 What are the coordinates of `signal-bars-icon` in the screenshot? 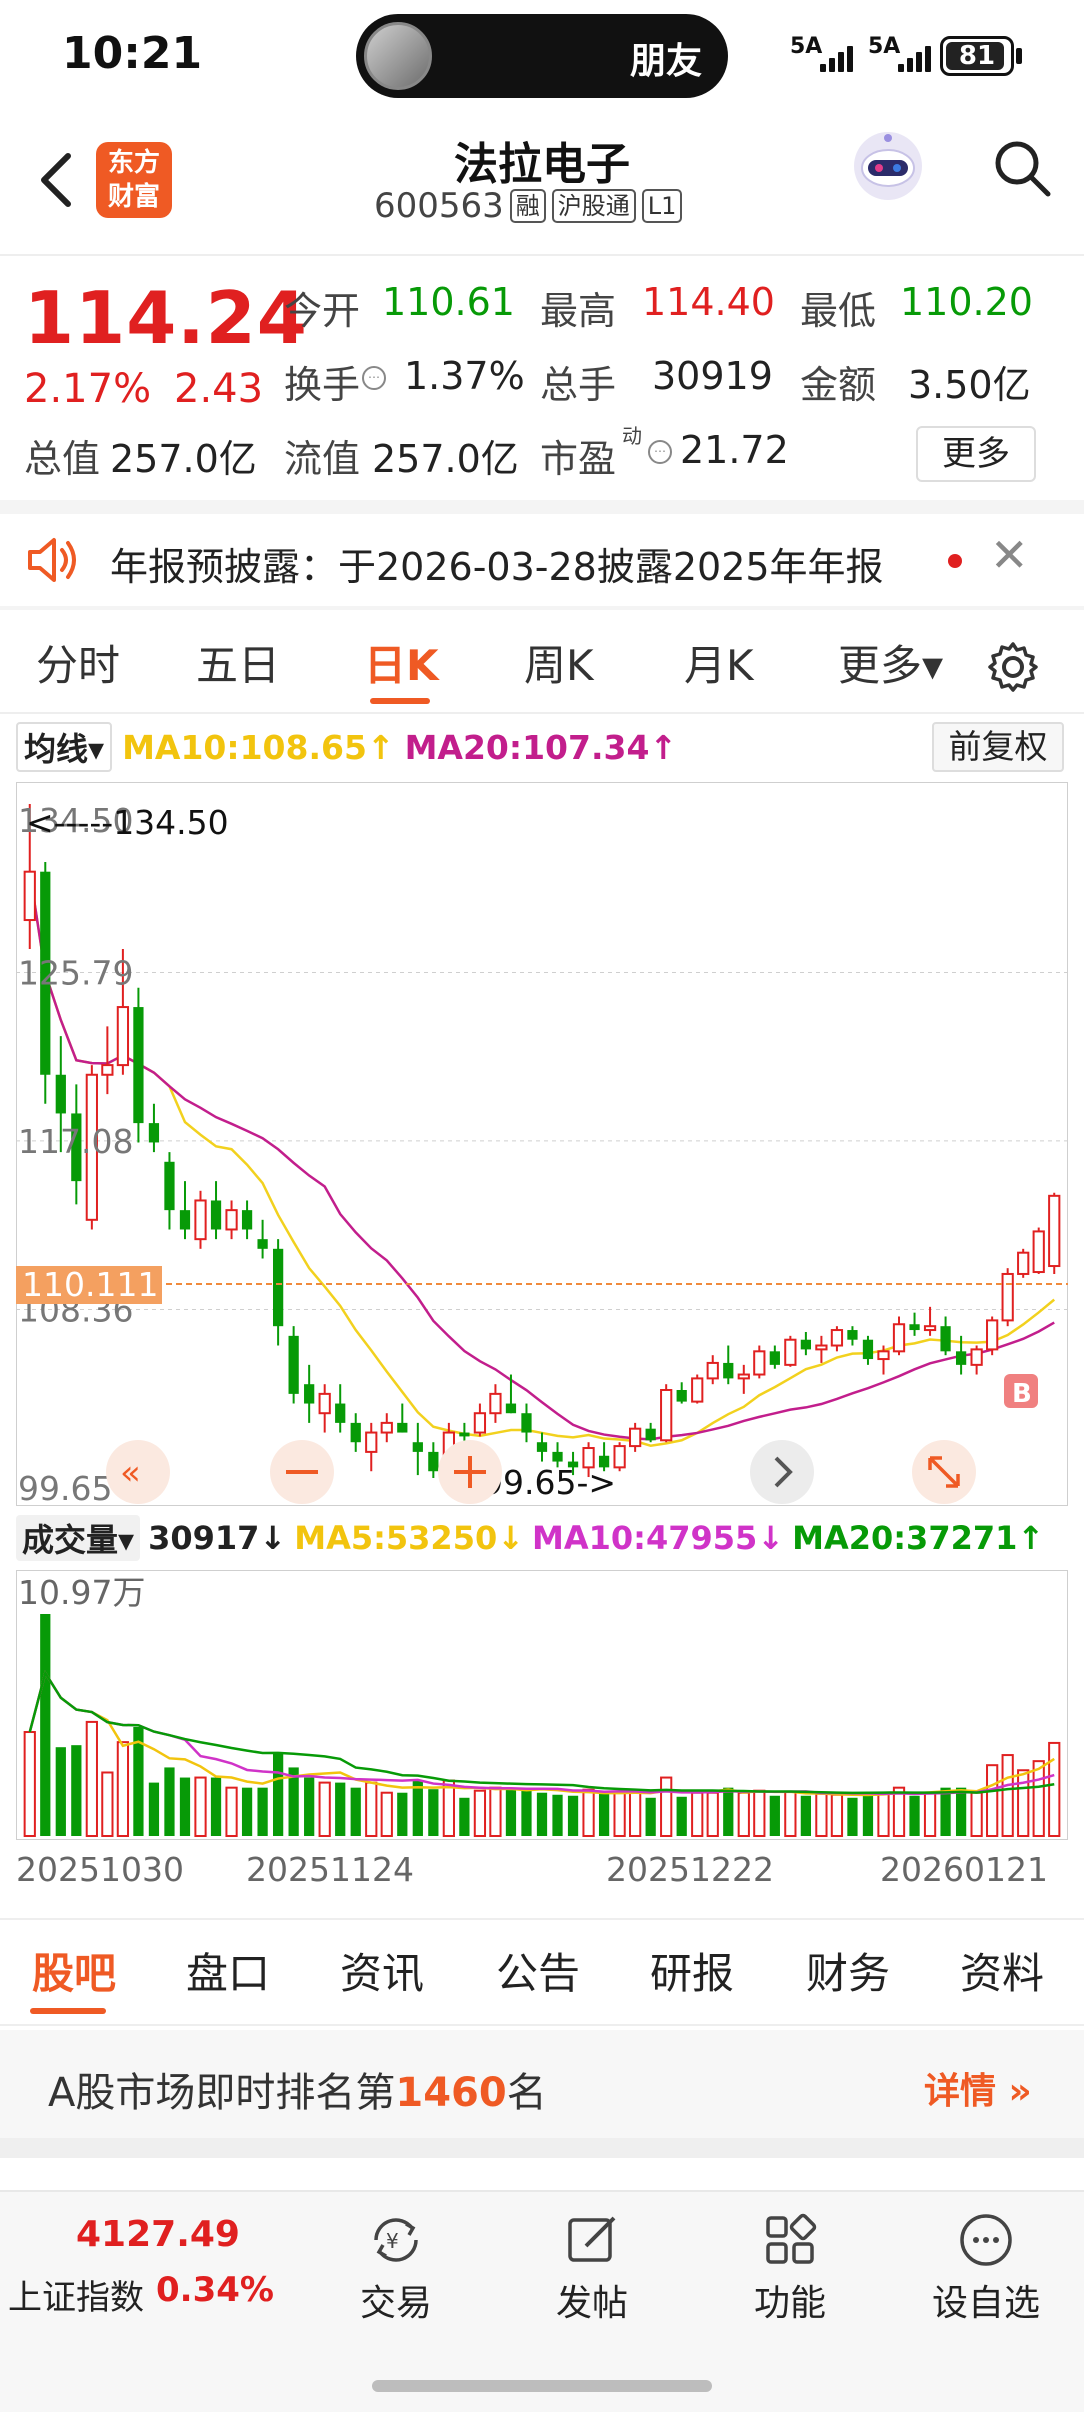 It's located at (840, 56).